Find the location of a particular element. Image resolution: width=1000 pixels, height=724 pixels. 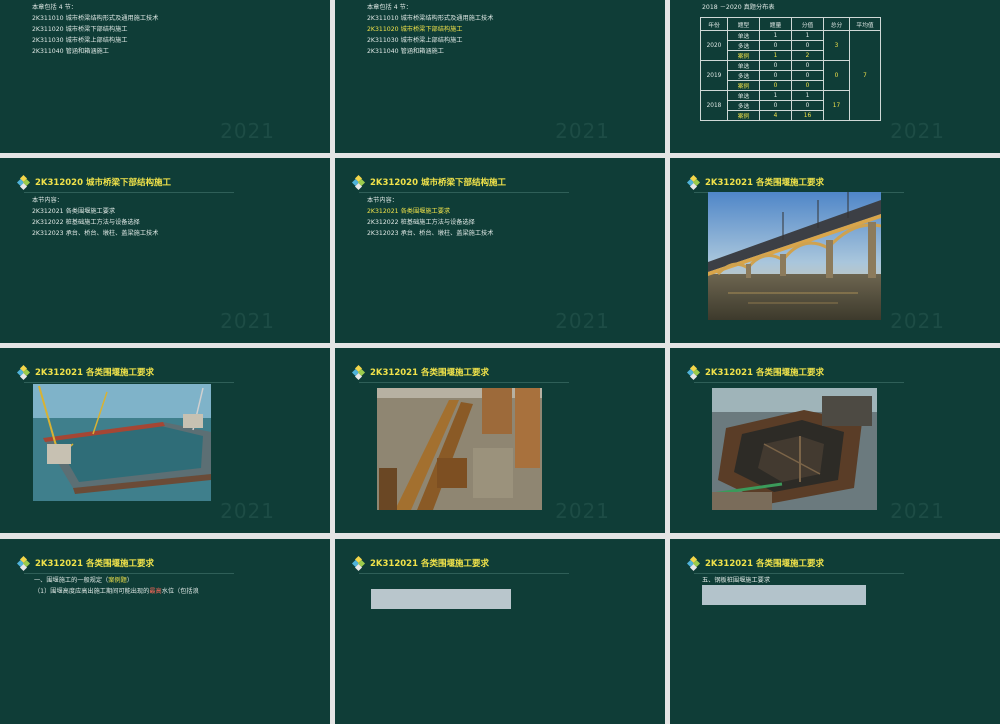

sheet-pile-photo is located at coordinates (459, 449).